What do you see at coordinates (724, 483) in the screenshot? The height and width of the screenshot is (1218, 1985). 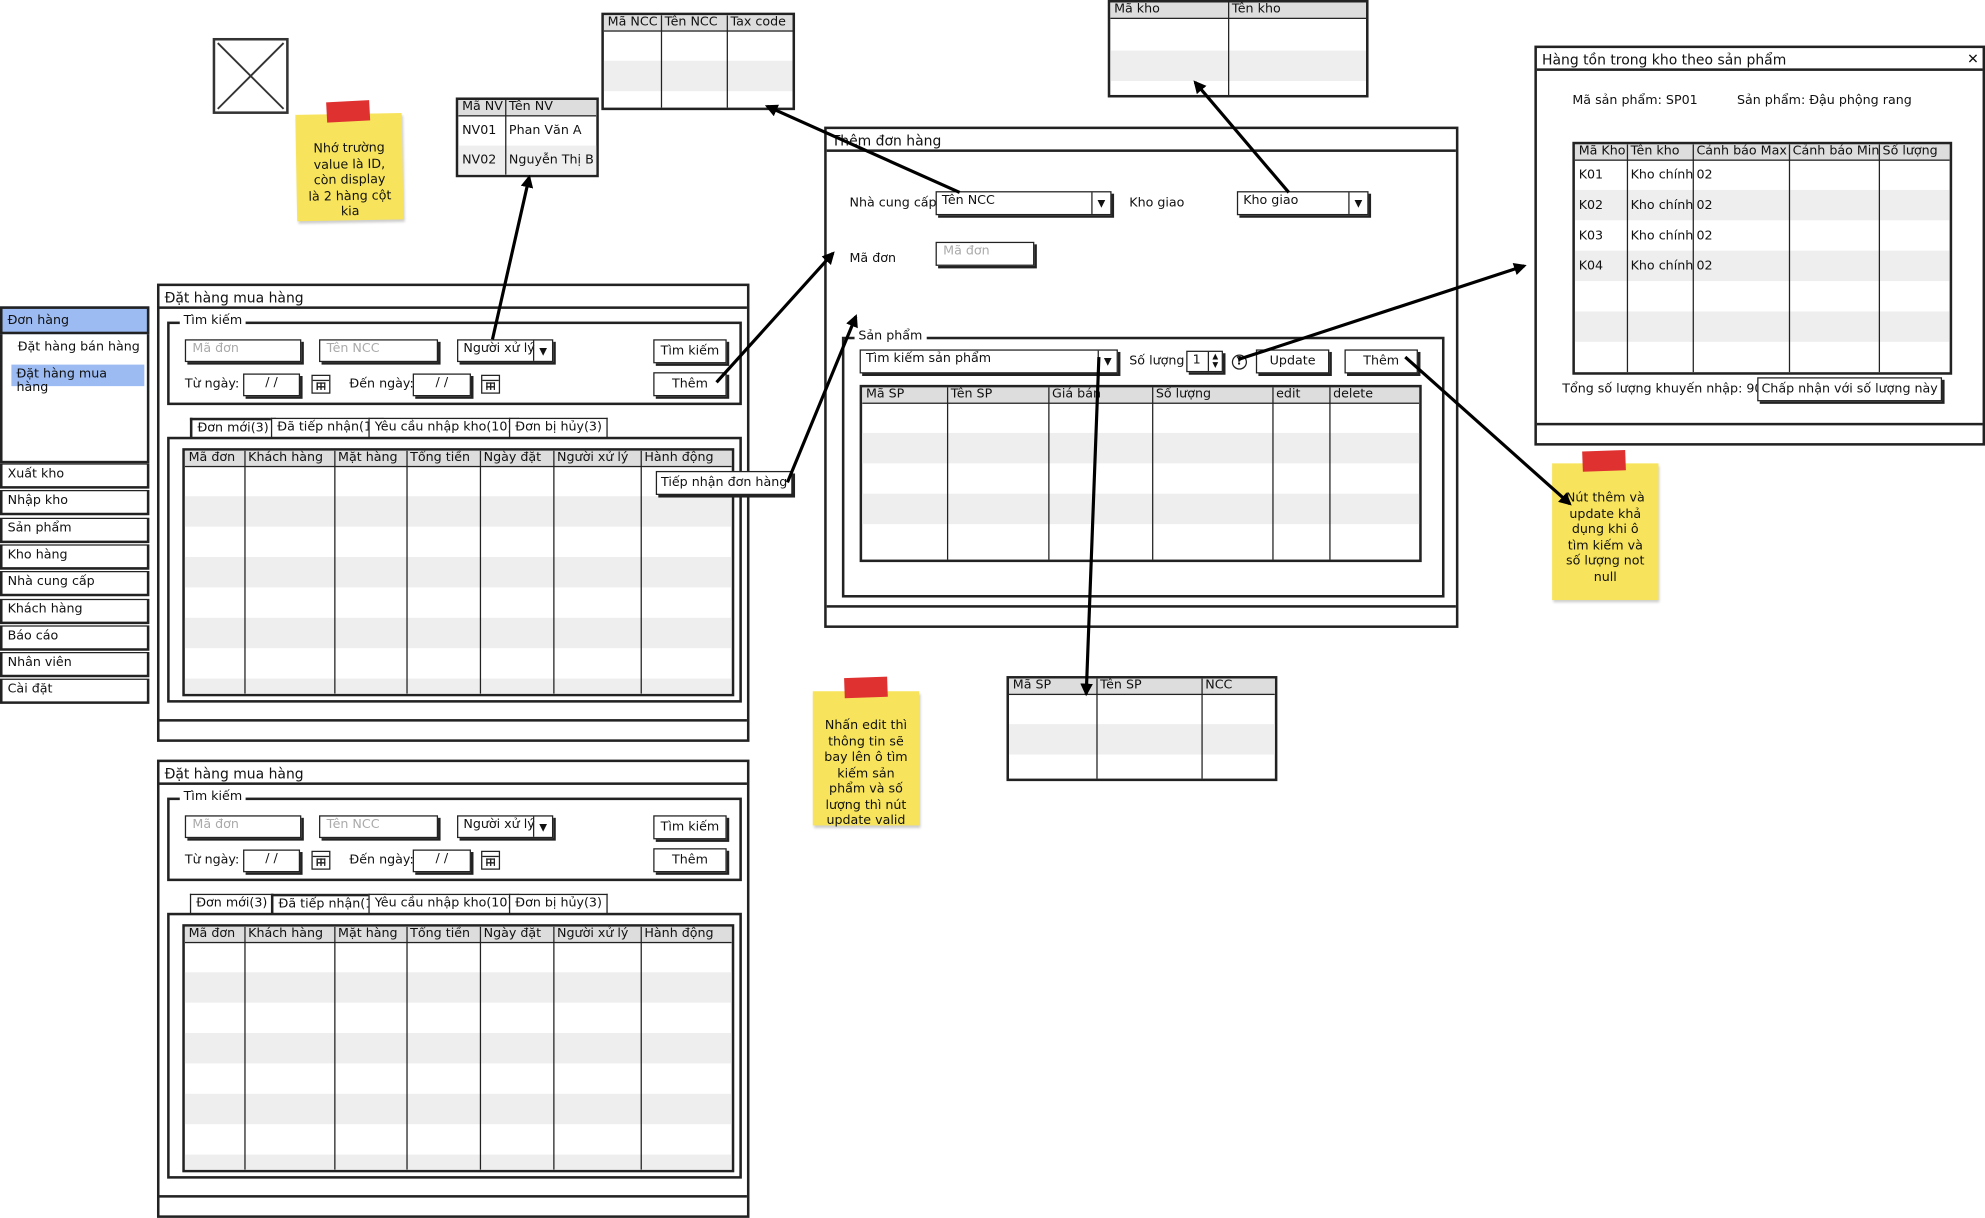 I see `accept-order-button: Tiếp nhận đơn hàng` at bounding box center [724, 483].